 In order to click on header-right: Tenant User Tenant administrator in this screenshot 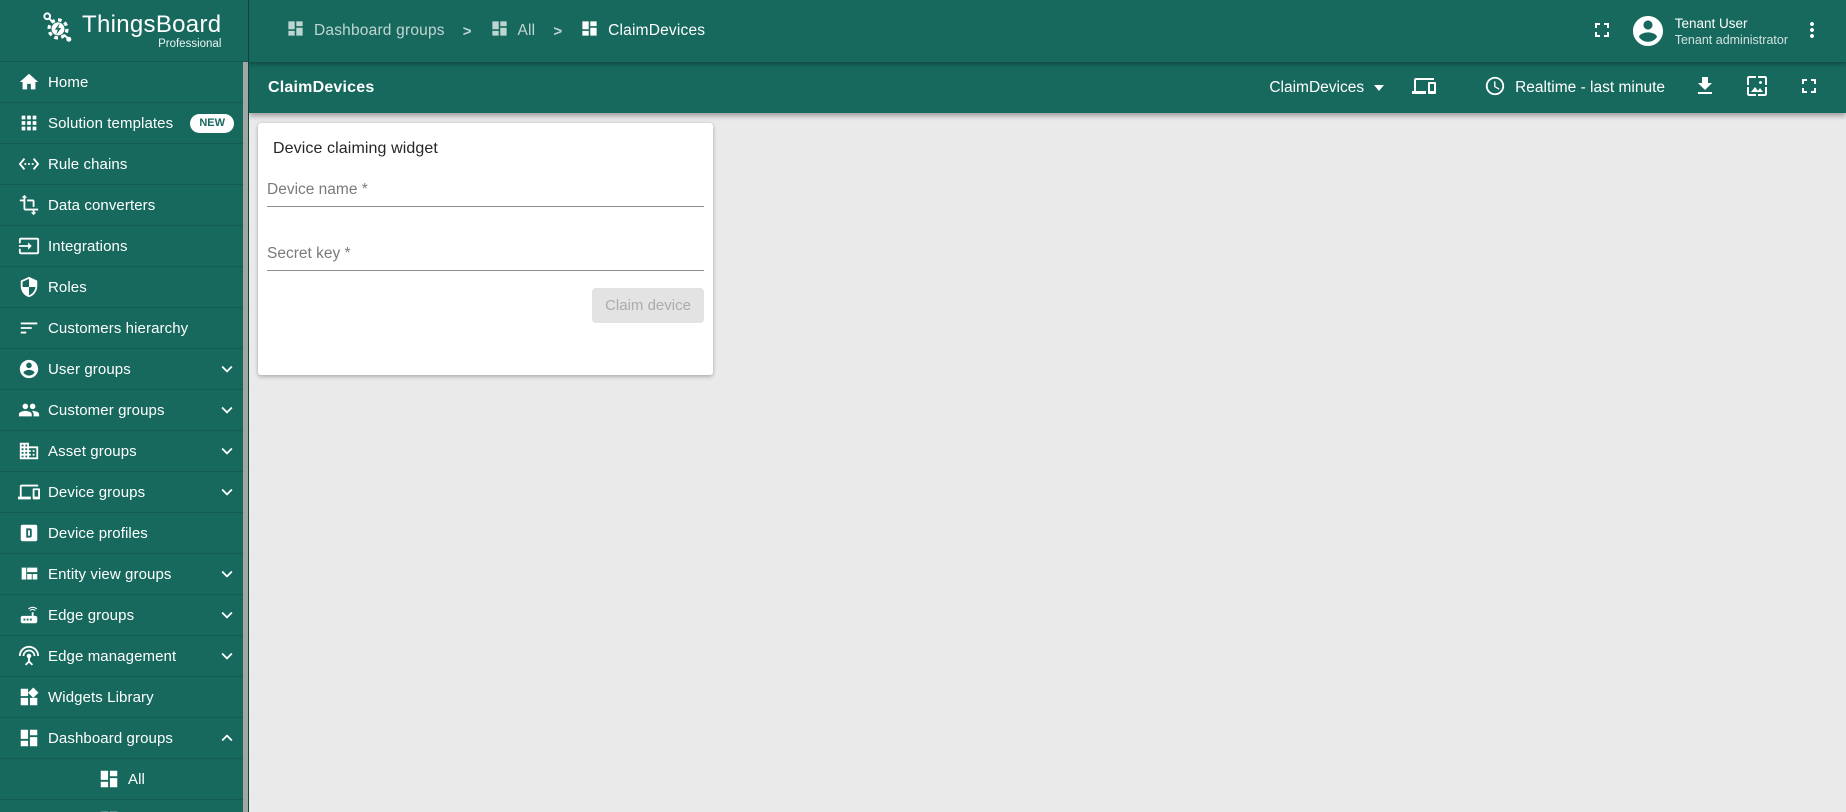, I will do `click(1707, 31)`.